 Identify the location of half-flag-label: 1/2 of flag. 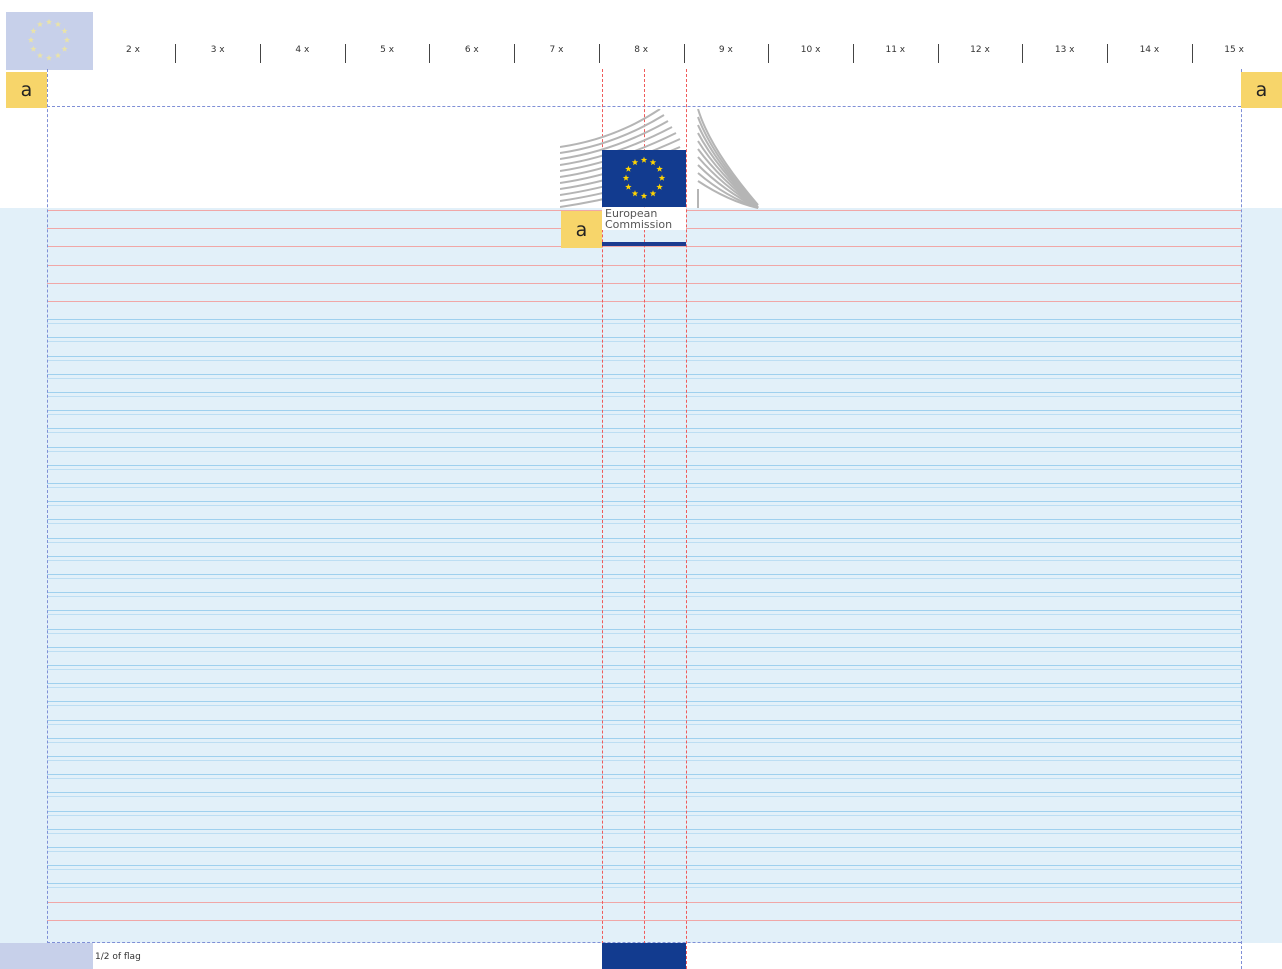
(118, 957).